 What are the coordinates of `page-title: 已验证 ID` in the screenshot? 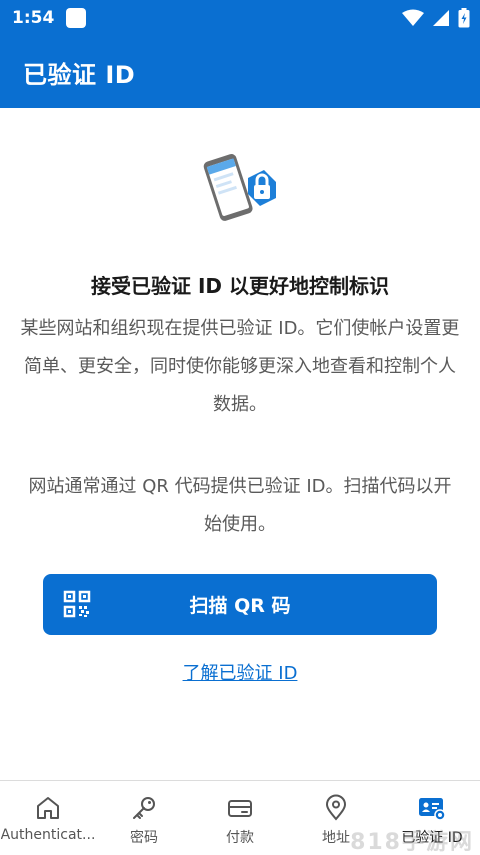 It's located at (79, 74).